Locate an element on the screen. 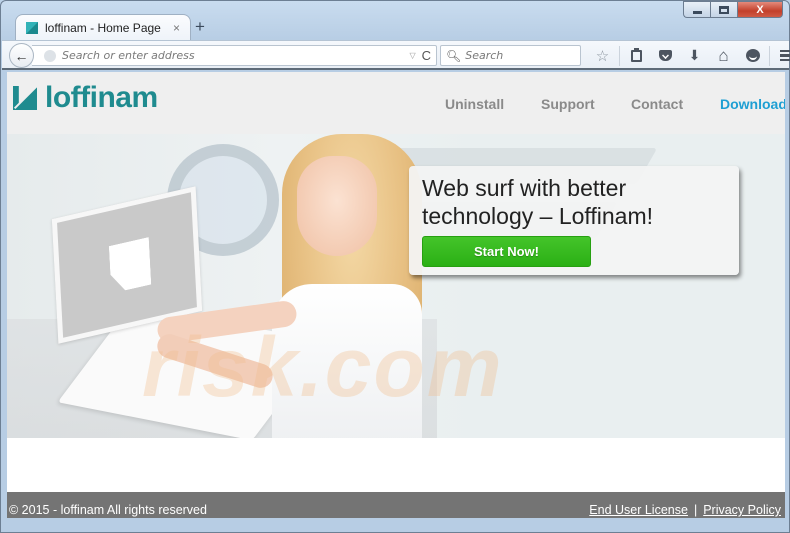 This screenshot has height=533, width=790. menu-button is located at coordinates (781, 55).